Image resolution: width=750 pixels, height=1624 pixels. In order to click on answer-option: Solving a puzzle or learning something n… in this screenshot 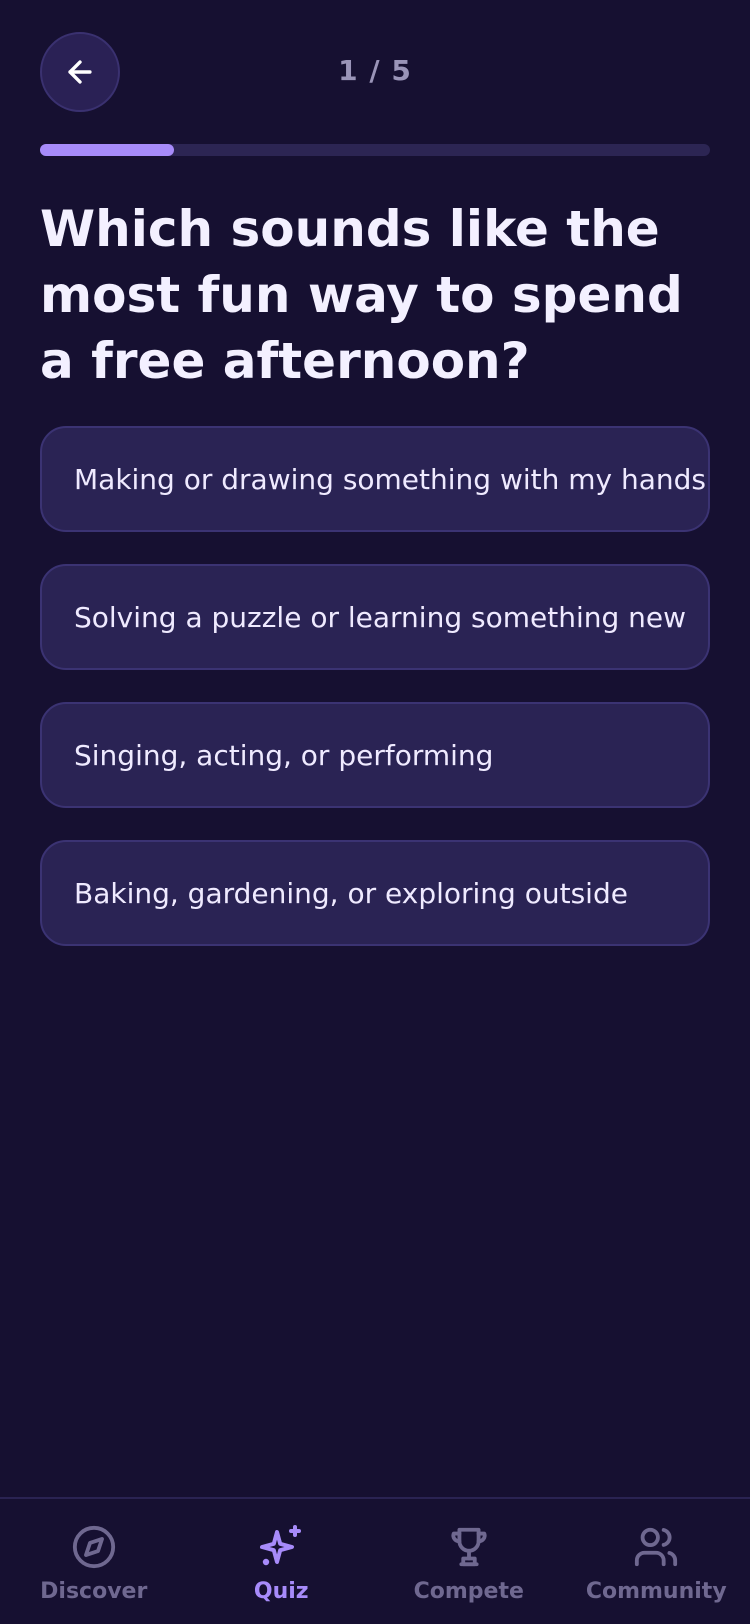, I will do `click(375, 617)`.